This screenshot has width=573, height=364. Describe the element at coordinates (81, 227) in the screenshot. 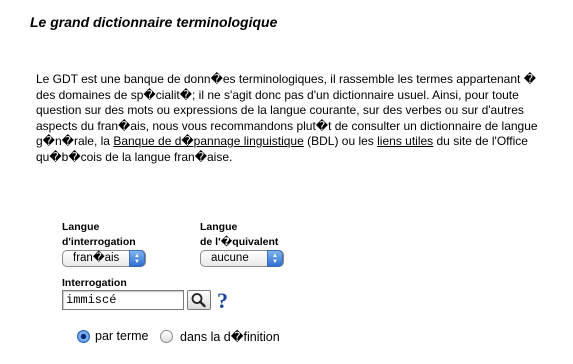

I see `interrogation-language-label-line1: Langue` at that location.